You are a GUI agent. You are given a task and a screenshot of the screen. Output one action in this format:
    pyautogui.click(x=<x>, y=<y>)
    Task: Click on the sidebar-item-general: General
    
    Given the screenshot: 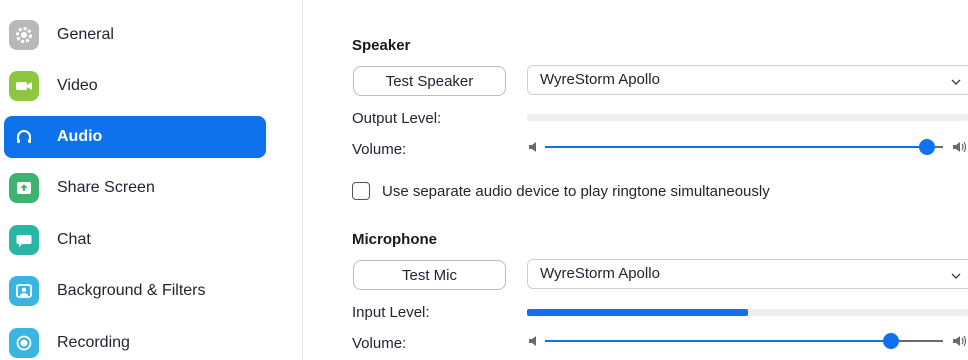 What is the action you would take?
    pyautogui.click(x=135, y=35)
    